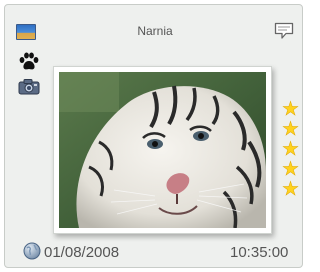 This screenshot has height=272, width=320. Describe the element at coordinates (29, 86) in the screenshot. I see `camera-icon` at that location.